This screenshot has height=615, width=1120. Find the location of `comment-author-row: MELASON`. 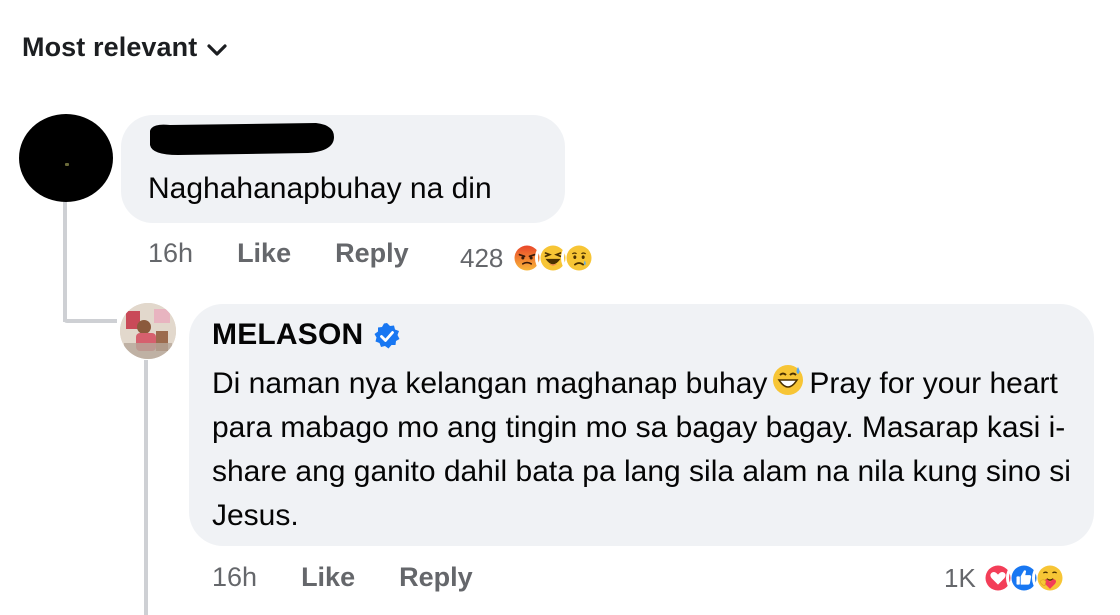

comment-author-row: MELASON is located at coordinates (306, 335).